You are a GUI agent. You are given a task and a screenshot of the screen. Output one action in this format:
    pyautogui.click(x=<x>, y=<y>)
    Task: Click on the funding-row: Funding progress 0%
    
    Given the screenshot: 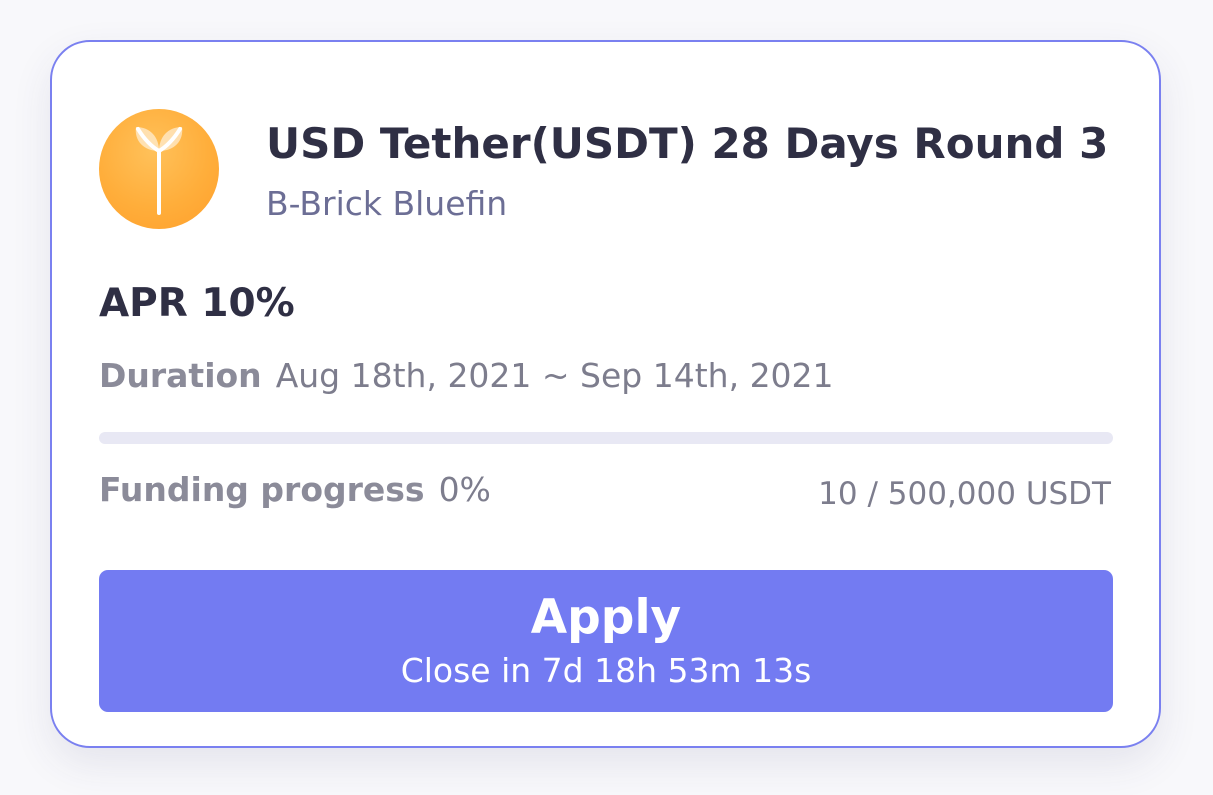 What is the action you would take?
    pyautogui.click(x=295, y=490)
    